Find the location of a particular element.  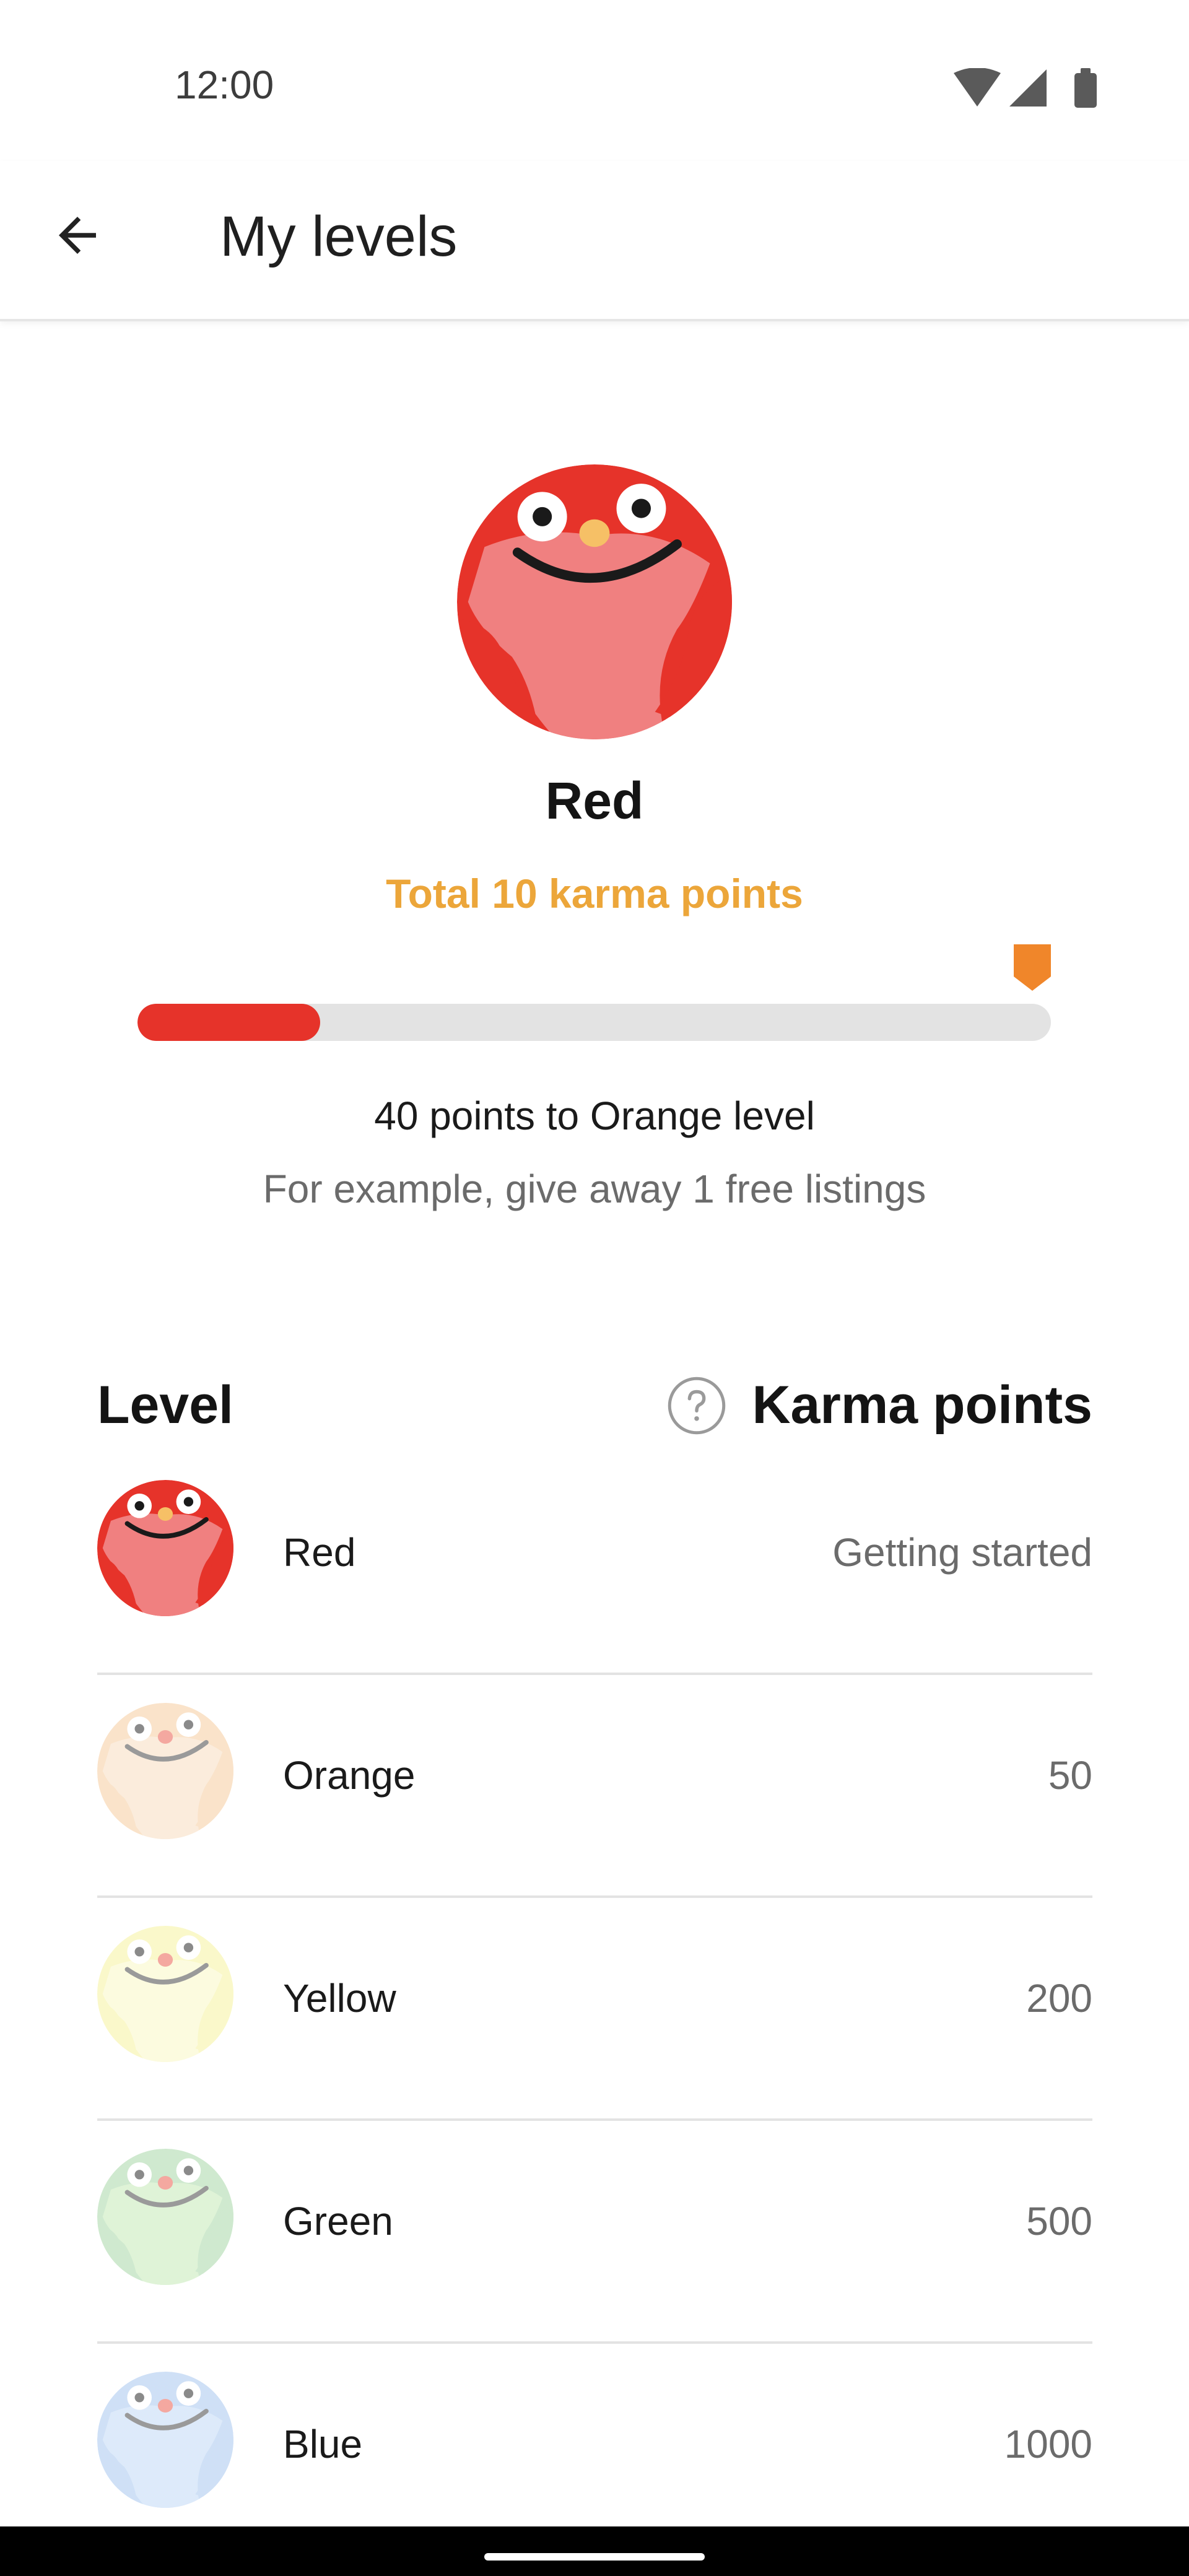

progress-fill is located at coordinates (228, 1022).